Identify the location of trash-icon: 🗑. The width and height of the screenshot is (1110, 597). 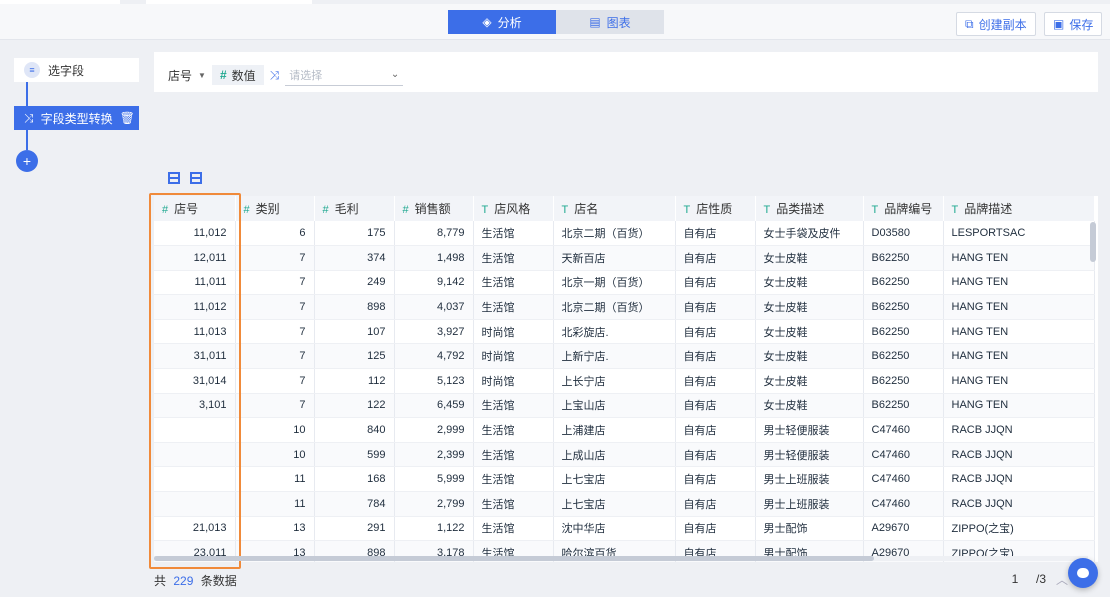
(127, 118).